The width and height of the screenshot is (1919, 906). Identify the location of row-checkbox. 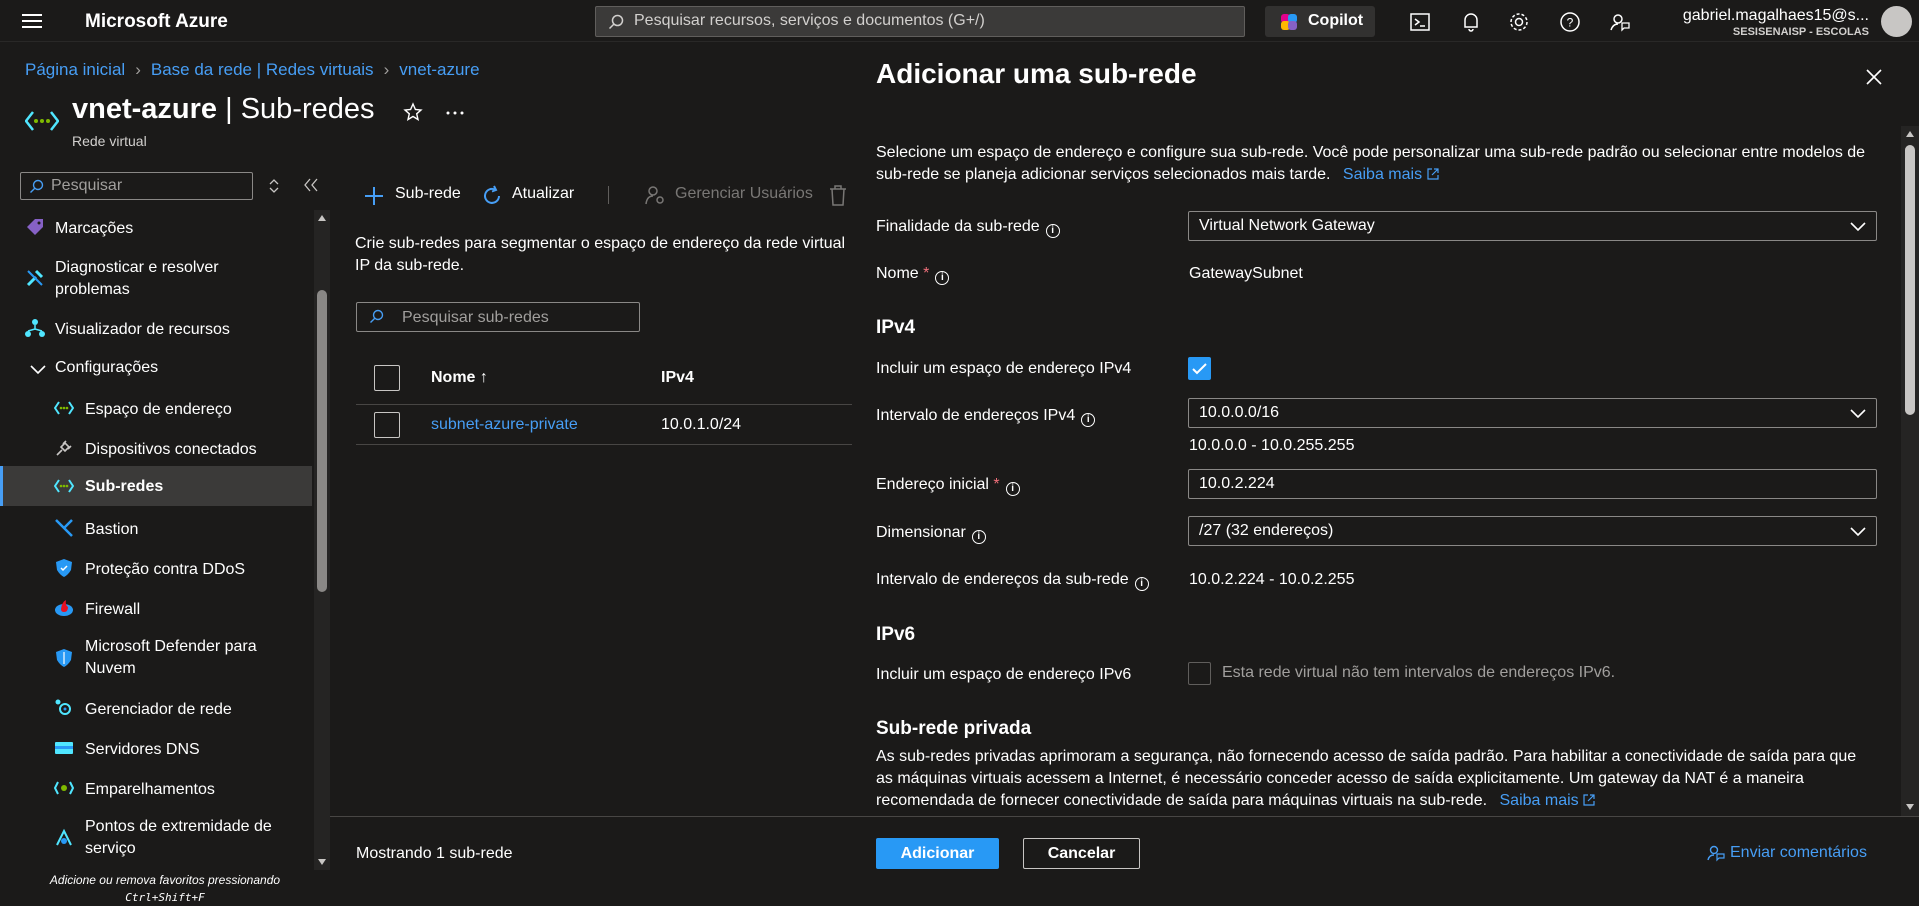
(387, 425).